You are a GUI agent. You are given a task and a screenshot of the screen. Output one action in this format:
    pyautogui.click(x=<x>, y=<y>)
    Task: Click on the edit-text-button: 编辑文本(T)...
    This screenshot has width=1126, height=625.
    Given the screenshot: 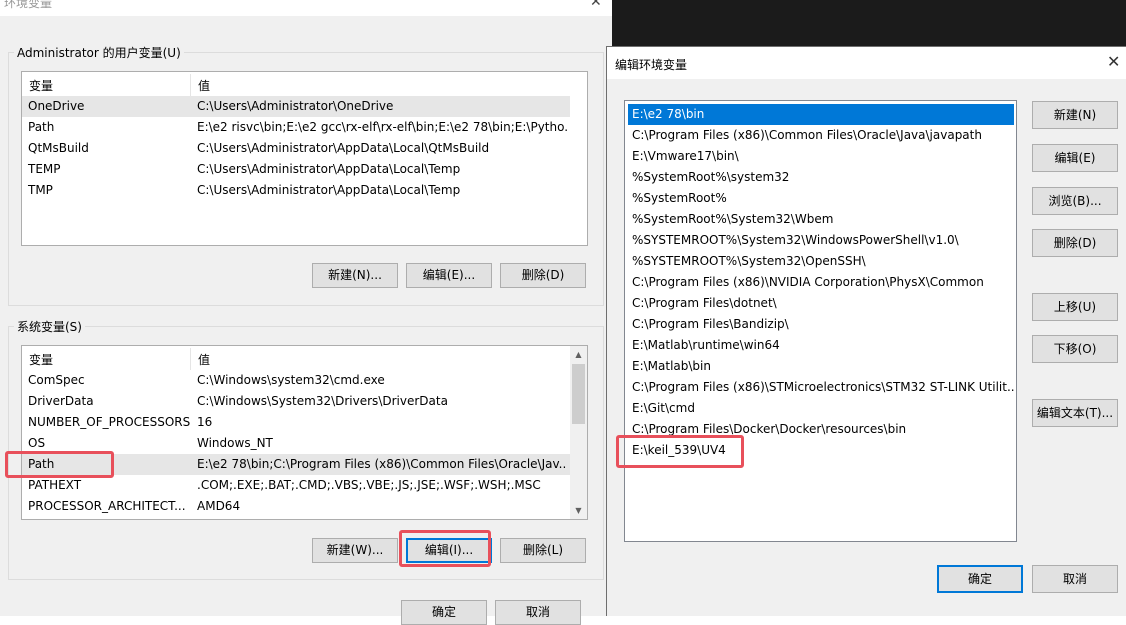 What is the action you would take?
    pyautogui.click(x=1075, y=413)
    